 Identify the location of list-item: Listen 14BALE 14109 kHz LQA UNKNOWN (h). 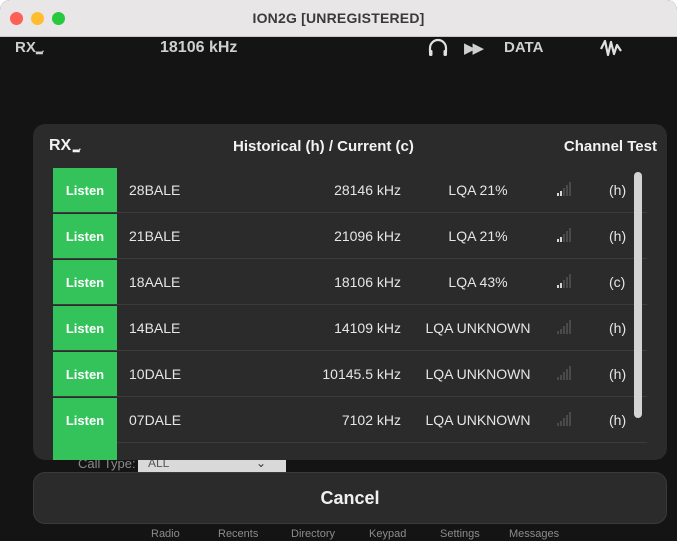
(350, 328).